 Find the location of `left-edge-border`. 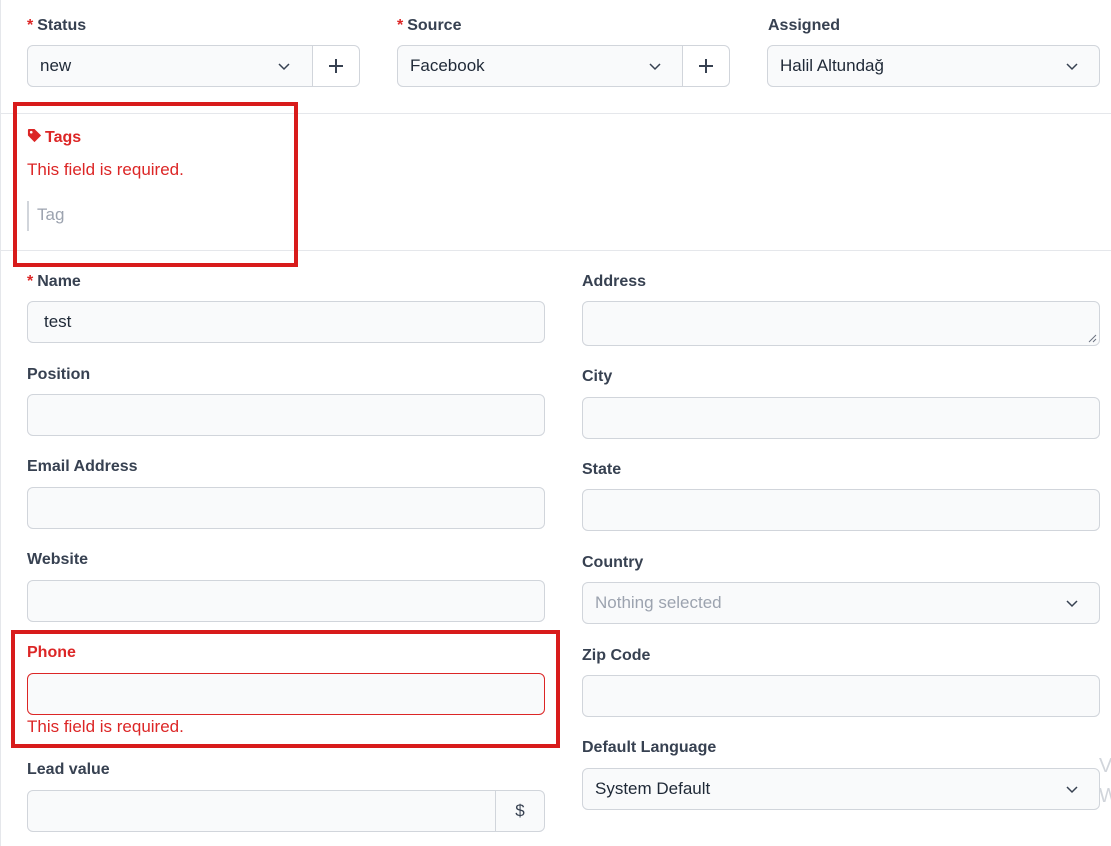

left-edge-border is located at coordinates (0, 423).